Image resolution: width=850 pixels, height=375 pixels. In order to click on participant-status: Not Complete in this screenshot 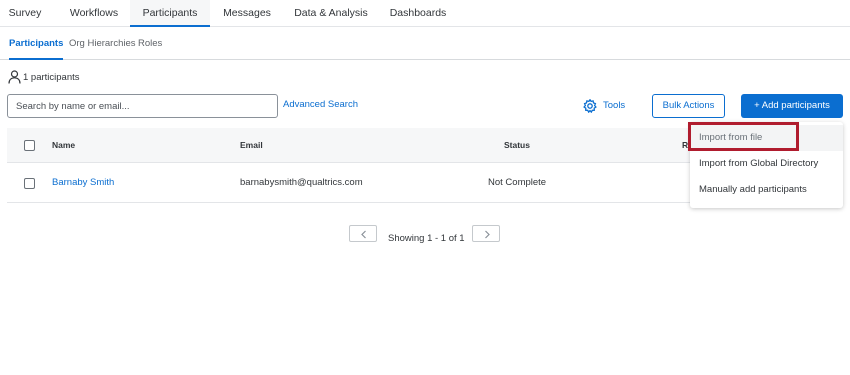, I will do `click(517, 182)`.